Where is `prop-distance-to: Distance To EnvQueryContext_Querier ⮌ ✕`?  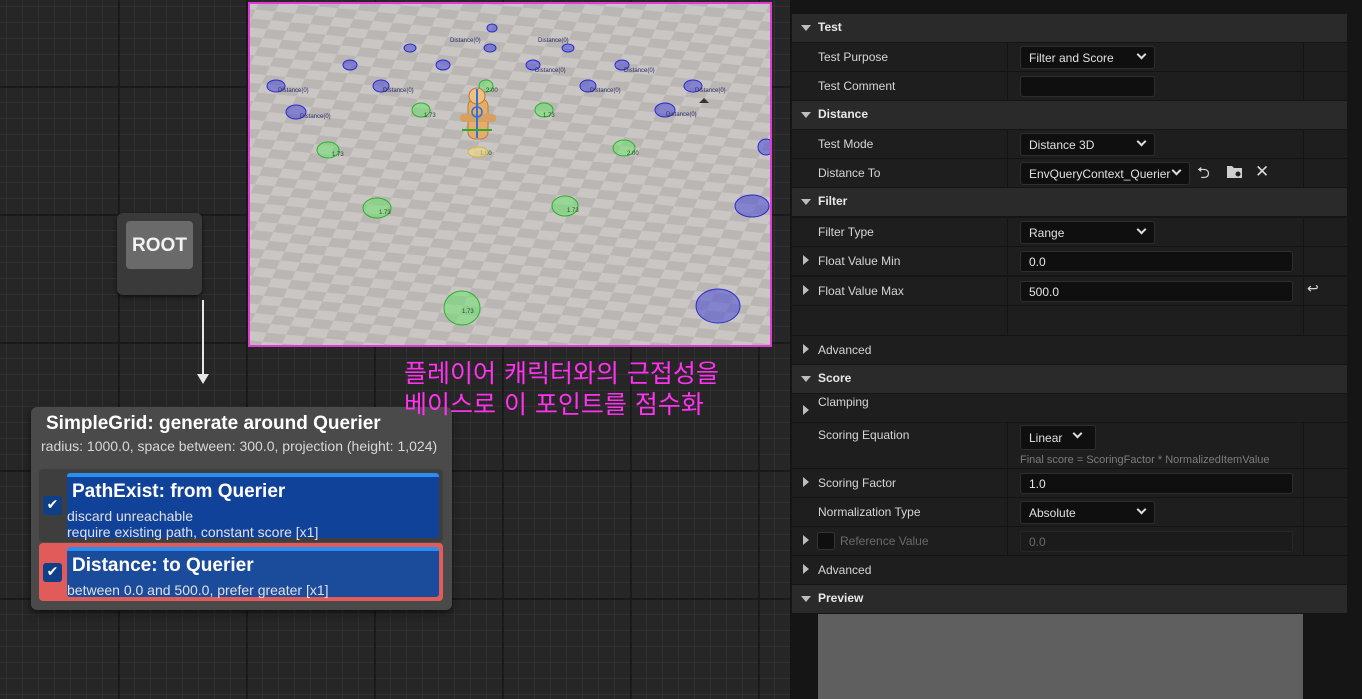 prop-distance-to: Distance To EnvQueryContext_Querier ⮌ ✕ is located at coordinates (1069, 173).